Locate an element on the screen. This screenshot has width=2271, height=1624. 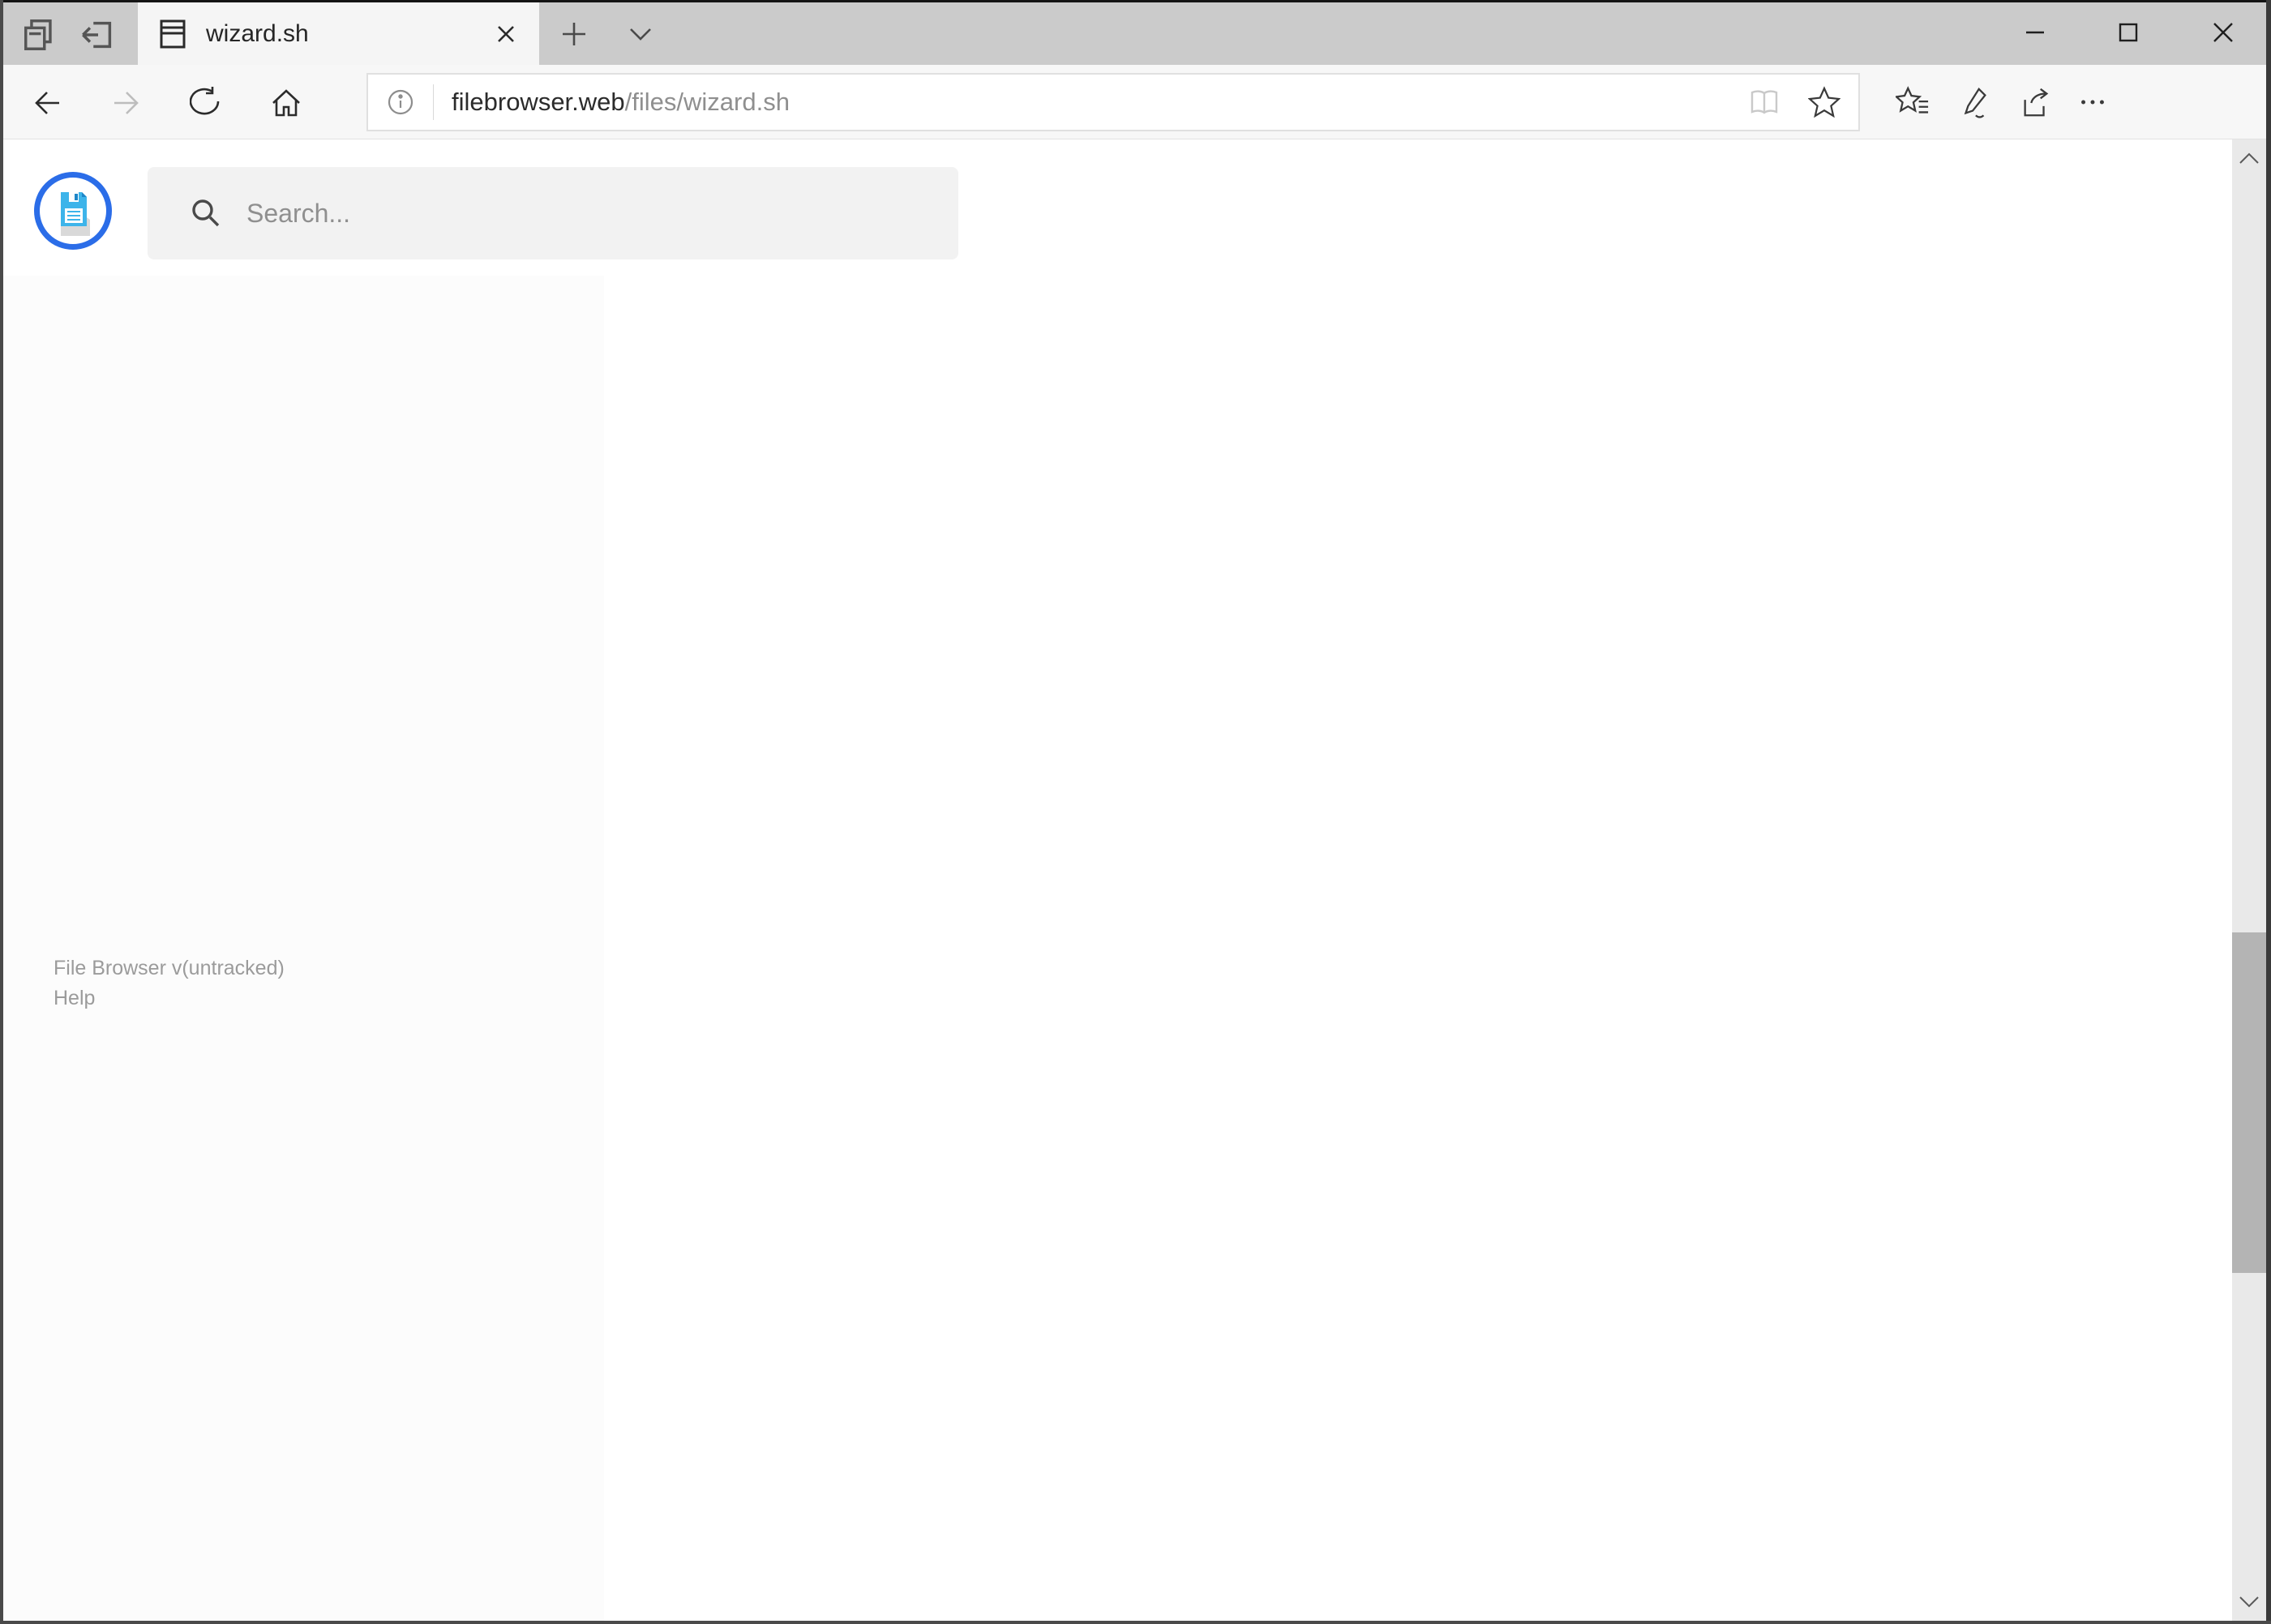
sidebar-footer: File Browser v(untracked) Help is located at coordinates (169, 983).